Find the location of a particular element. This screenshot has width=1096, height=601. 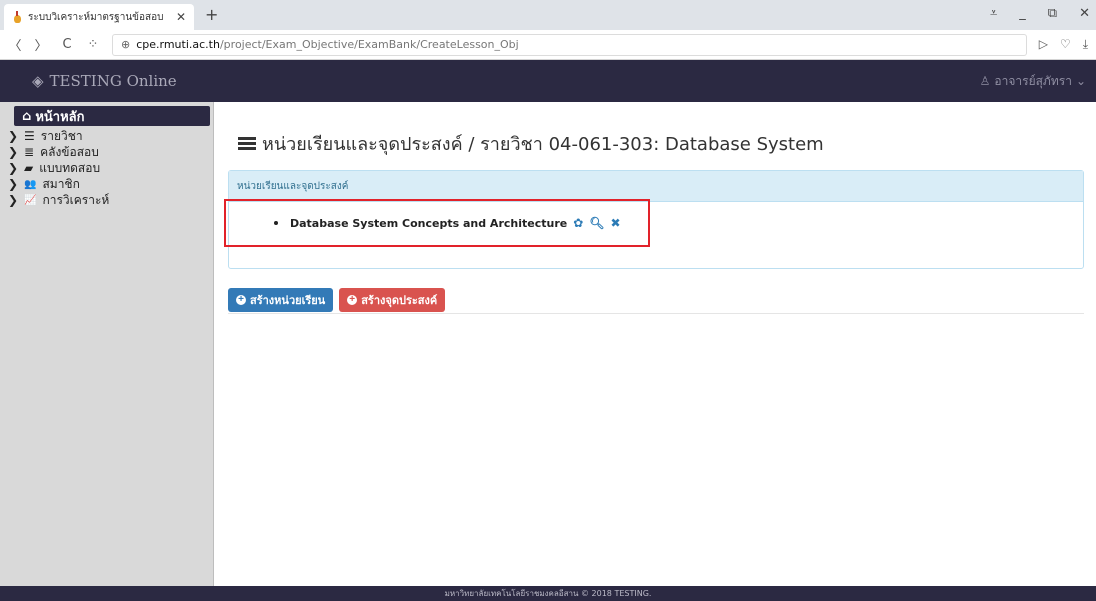

browser-tab: ระบบวิเคราะห์มาตรฐานข้อสอบ ✕ is located at coordinates (99, 17).